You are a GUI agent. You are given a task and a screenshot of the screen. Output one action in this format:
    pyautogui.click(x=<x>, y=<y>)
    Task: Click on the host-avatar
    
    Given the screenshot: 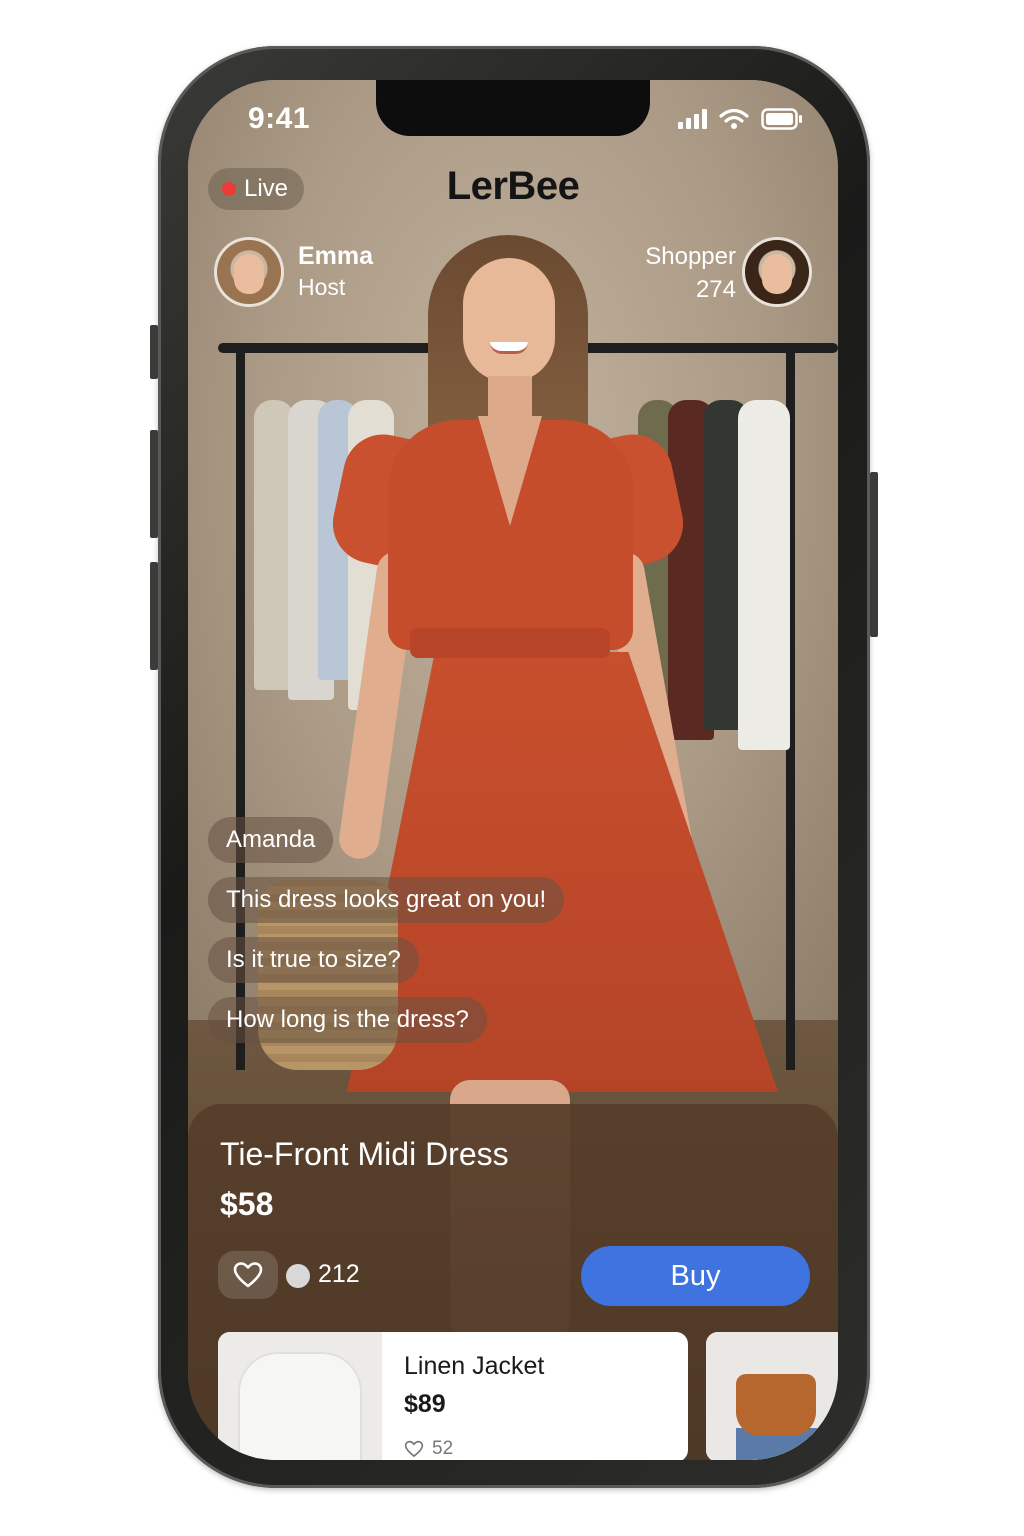 What is the action you would take?
    pyautogui.click(x=249, y=272)
    